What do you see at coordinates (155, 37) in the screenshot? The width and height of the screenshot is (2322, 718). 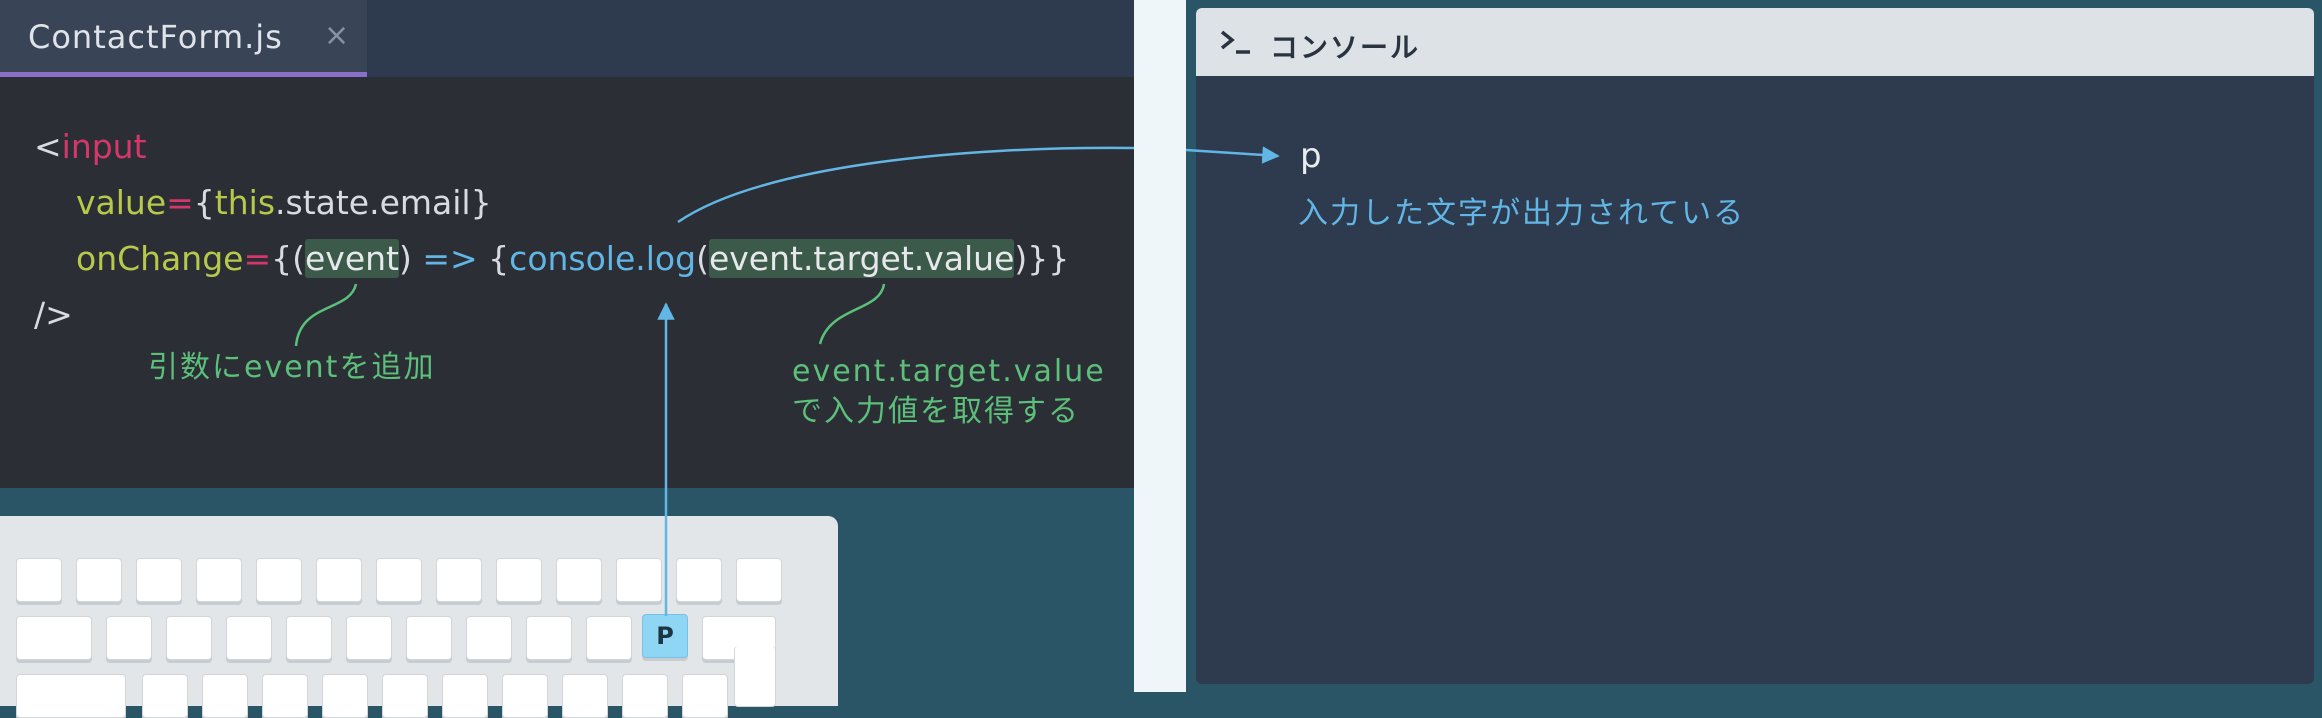 I see `file-tab-title: ContactForm.js` at bounding box center [155, 37].